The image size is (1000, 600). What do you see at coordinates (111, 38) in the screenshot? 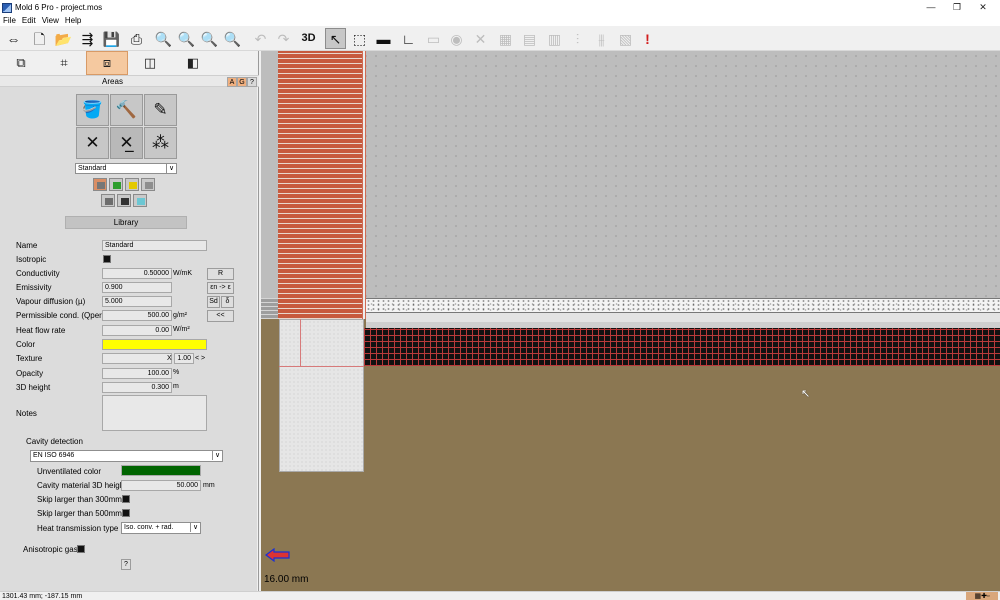
I see `save-icon: 💾` at bounding box center [111, 38].